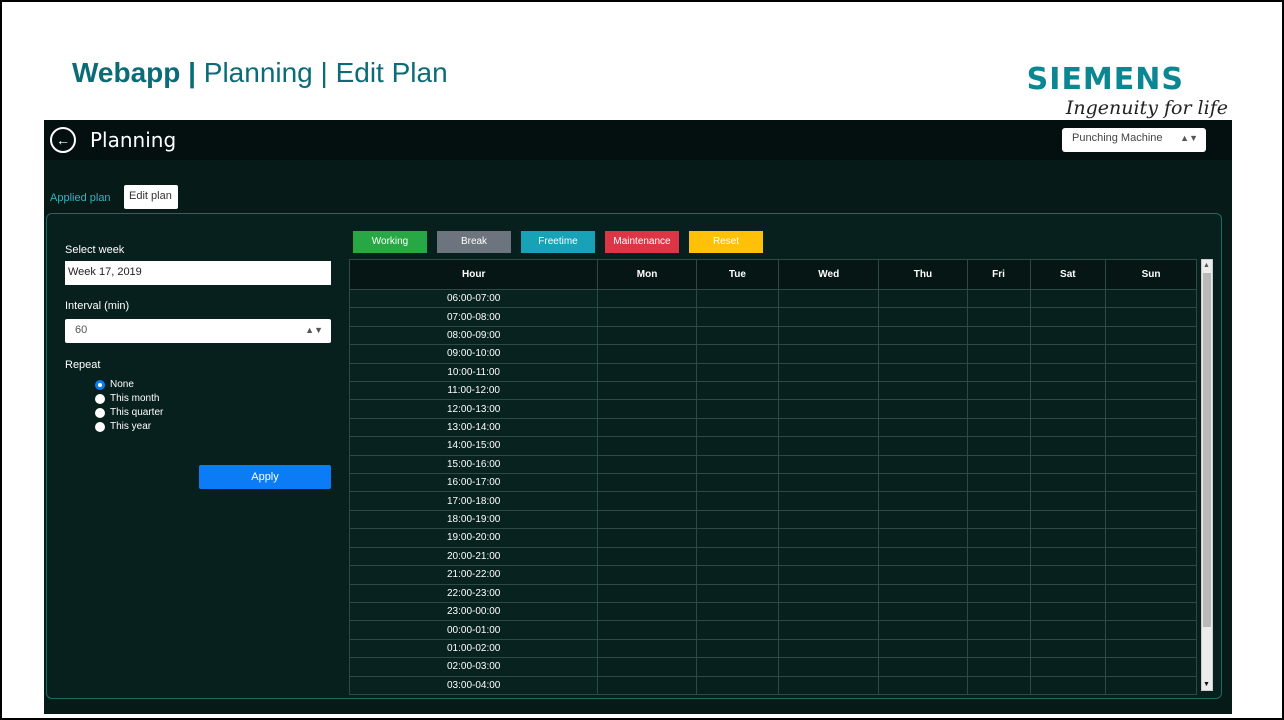 The image size is (1284, 720). What do you see at coordinates (151, 197) in the screenshot?
I see `tab-edit-plan: Edit plan` at bounding box center [151, 197].